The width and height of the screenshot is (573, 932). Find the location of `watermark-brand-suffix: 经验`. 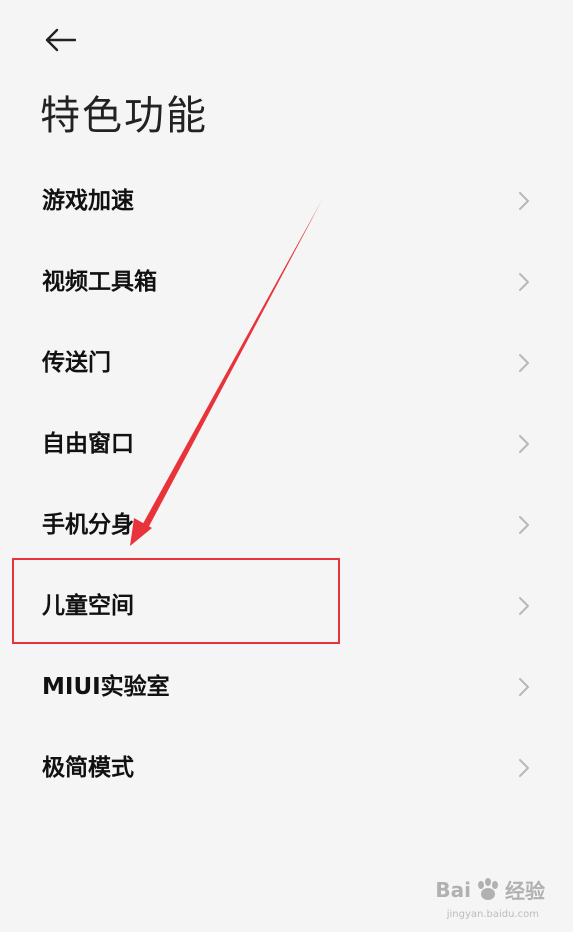

watermark-brand-suffix: 经验 is located at coordinates (525, 891).